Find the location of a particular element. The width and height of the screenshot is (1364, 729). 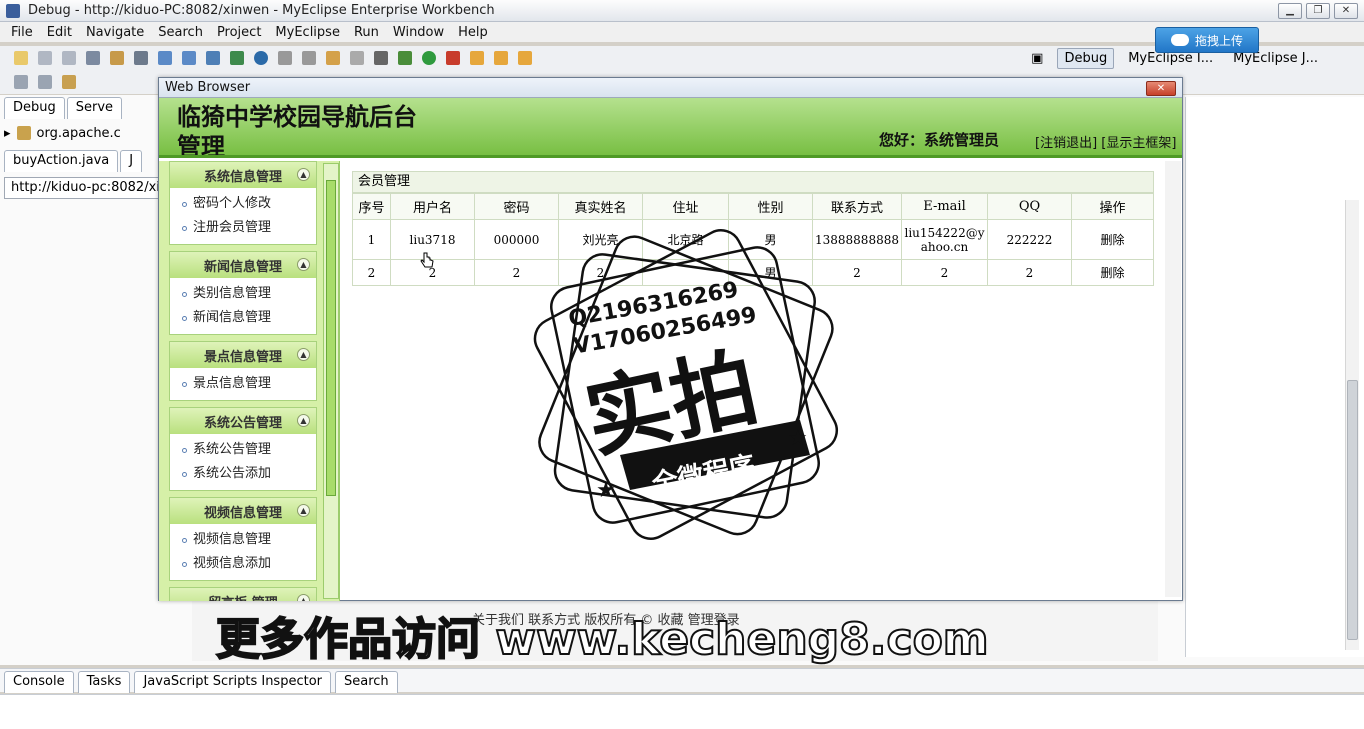

gear-icon is located at coordinates (23, 133).